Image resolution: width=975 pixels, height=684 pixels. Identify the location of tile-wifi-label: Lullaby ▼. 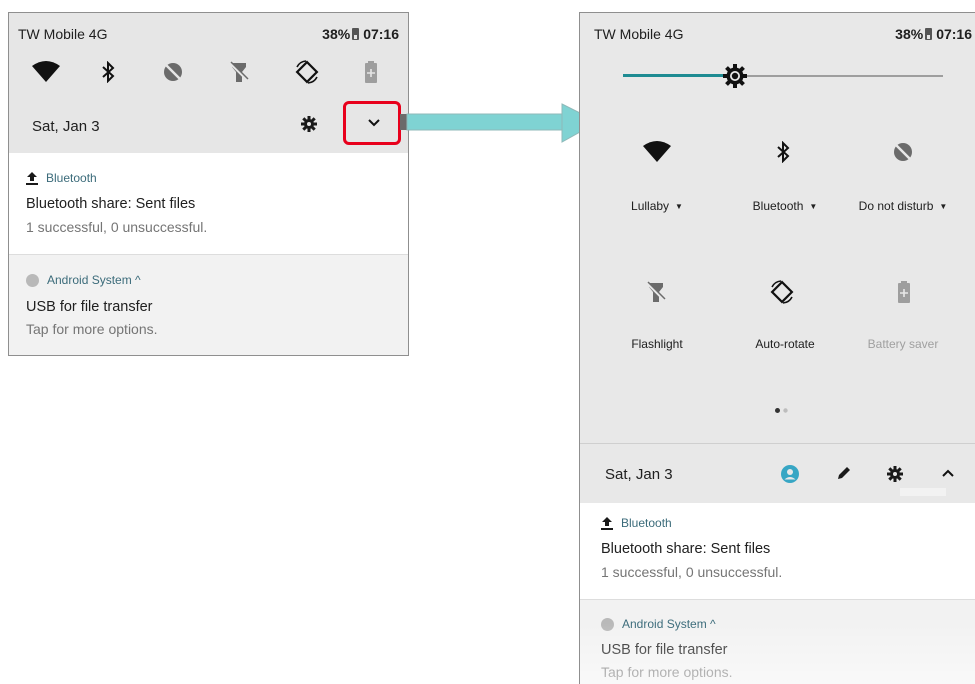
(657, 206).